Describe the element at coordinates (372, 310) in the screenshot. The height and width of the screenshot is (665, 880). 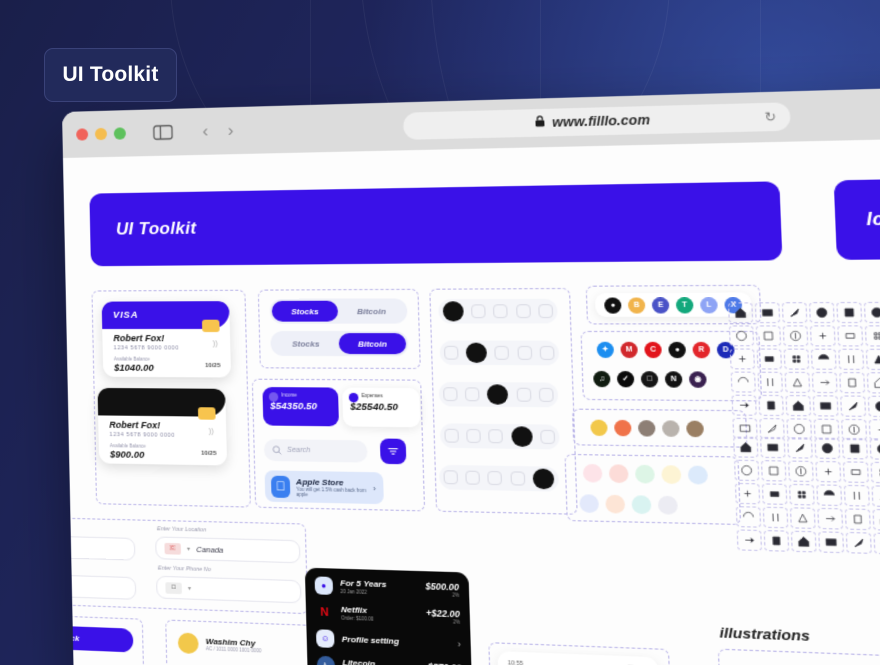
I see `segment-bitcoin: Bitcoin` at that location.